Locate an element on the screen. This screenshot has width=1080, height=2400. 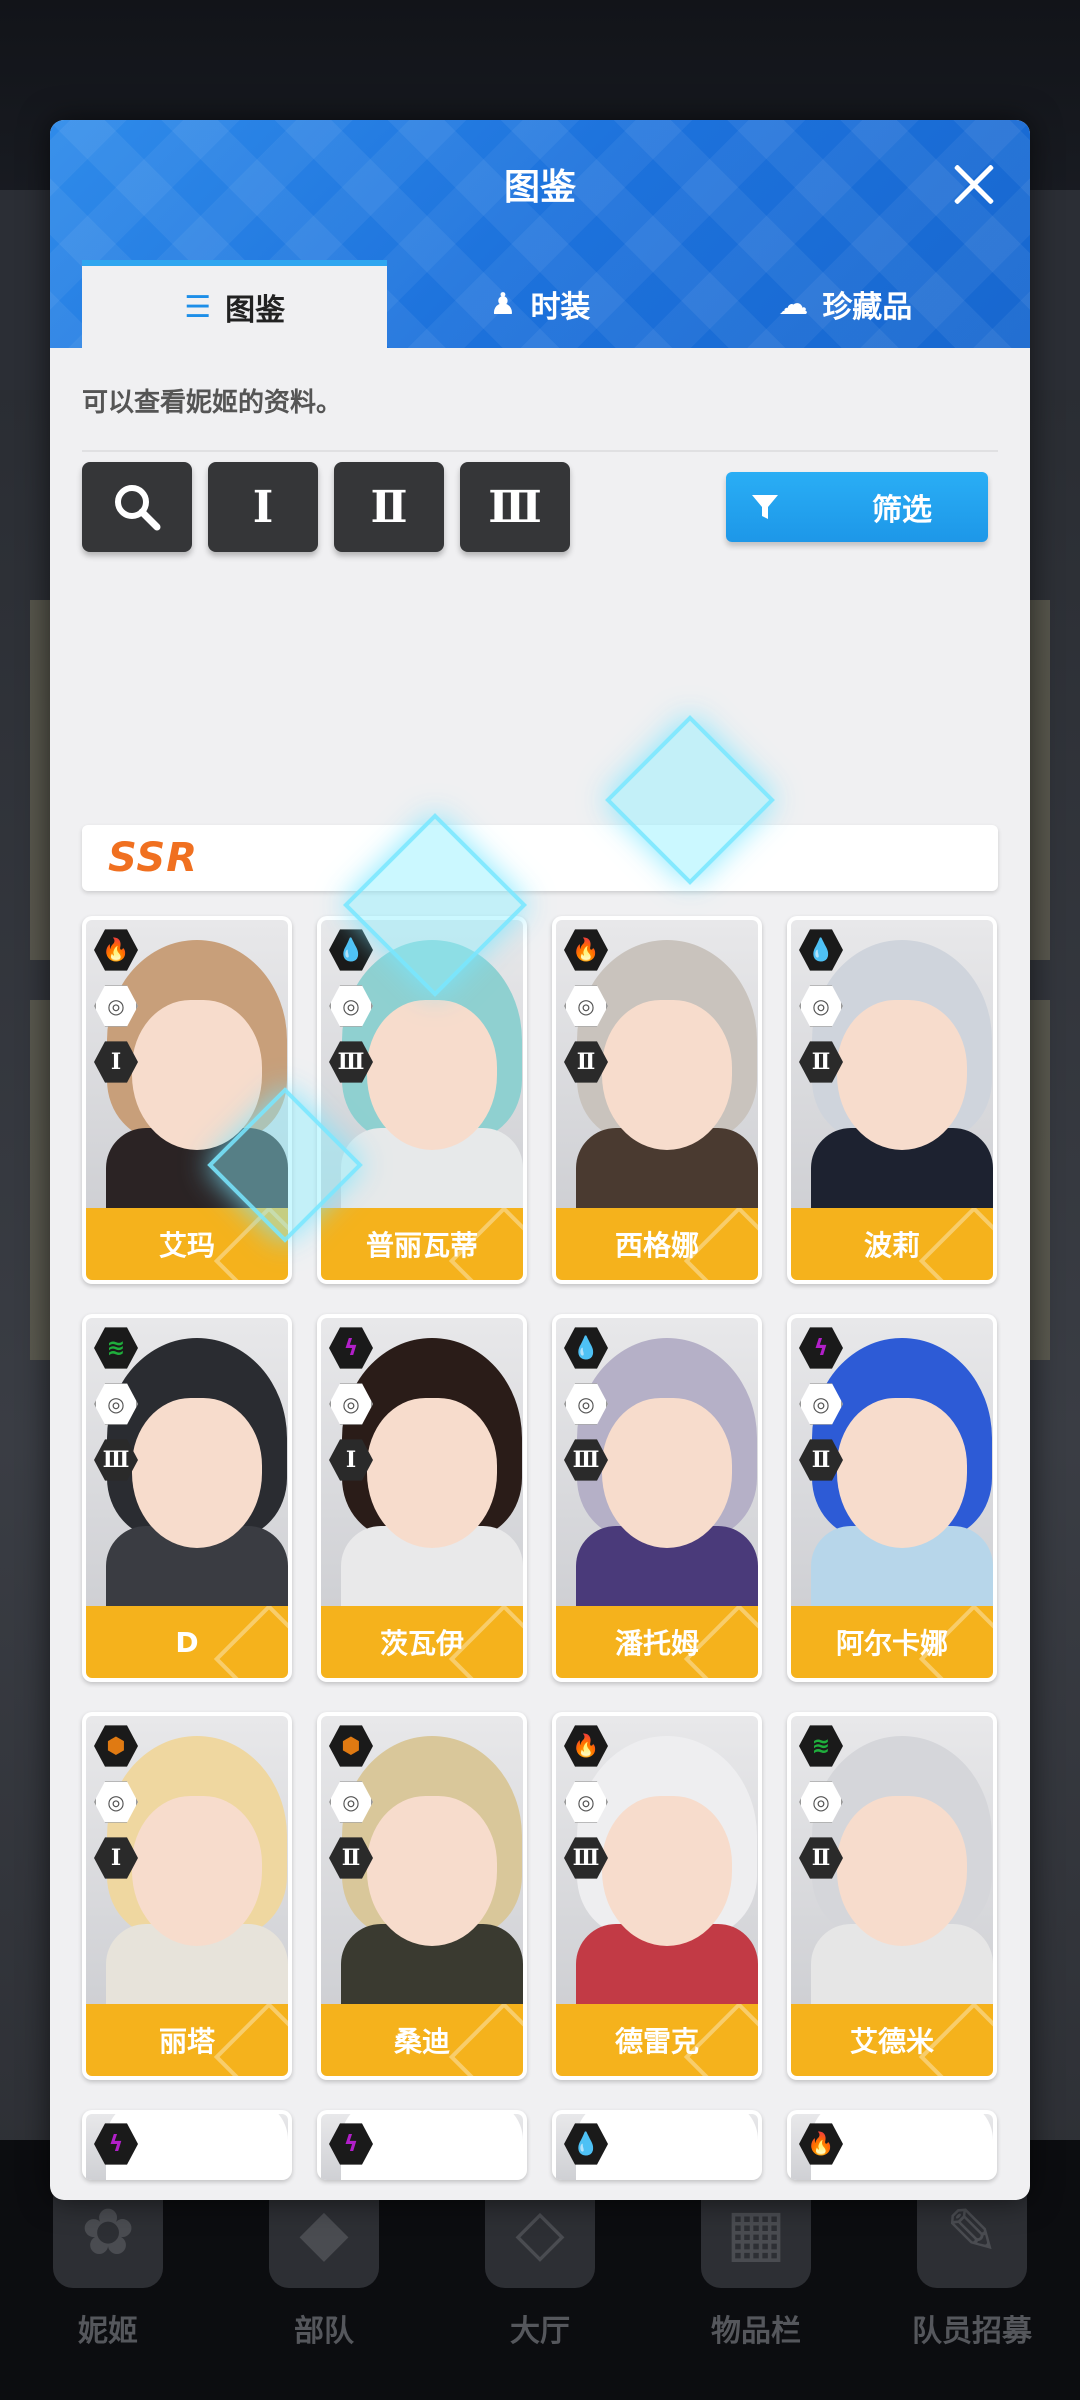
character-portrait: 💧 is located at coordinates (657, 2147).